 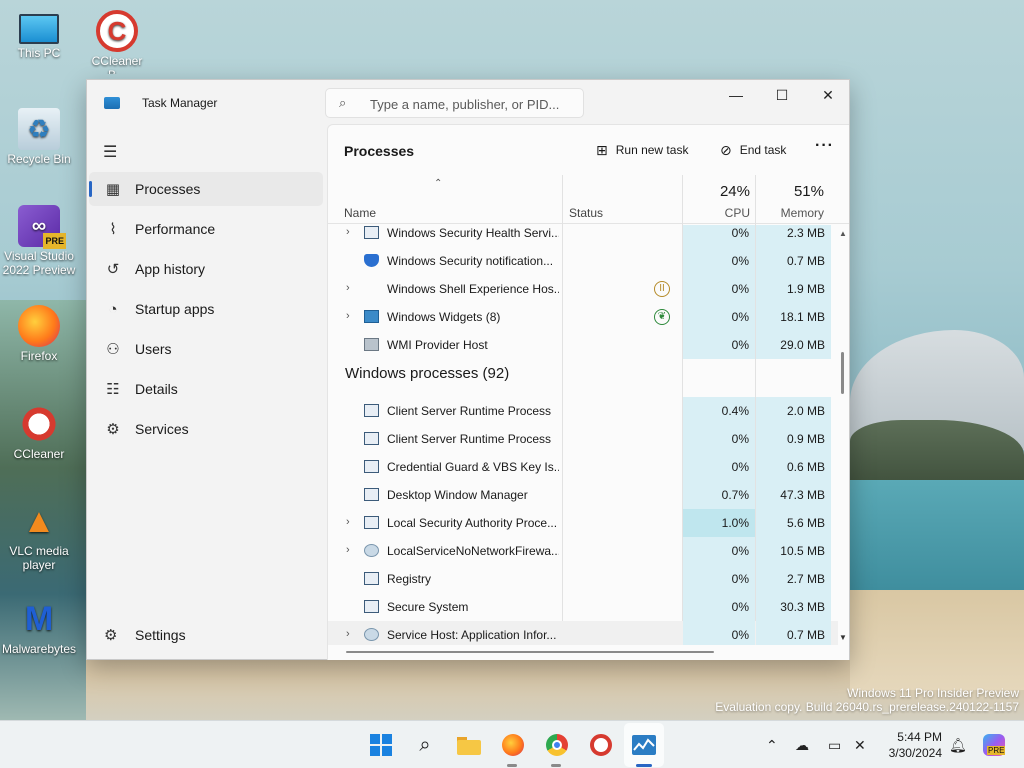 What do you see at coordinates (206, 349) in the screenshot?
I see `sidebar-item-users: ⚇ Users` at bounding box center [206, 349].